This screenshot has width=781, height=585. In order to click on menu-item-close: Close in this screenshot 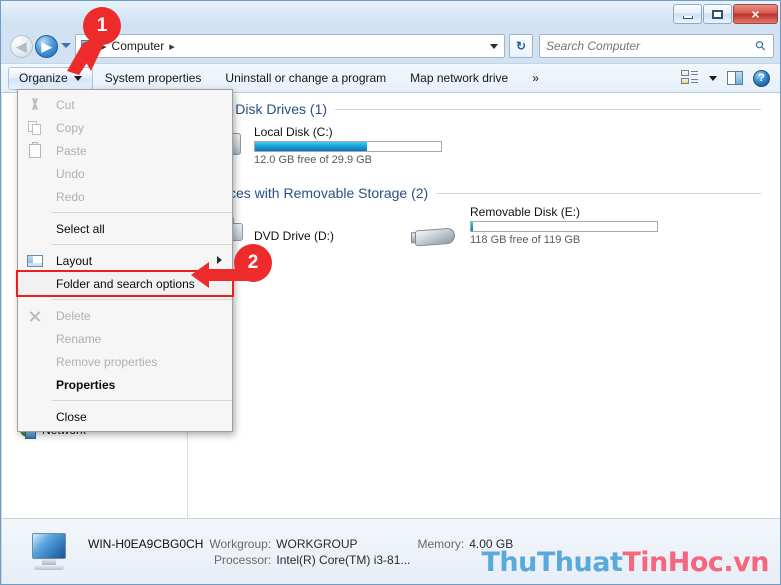, I will do `click(125, 416)`.